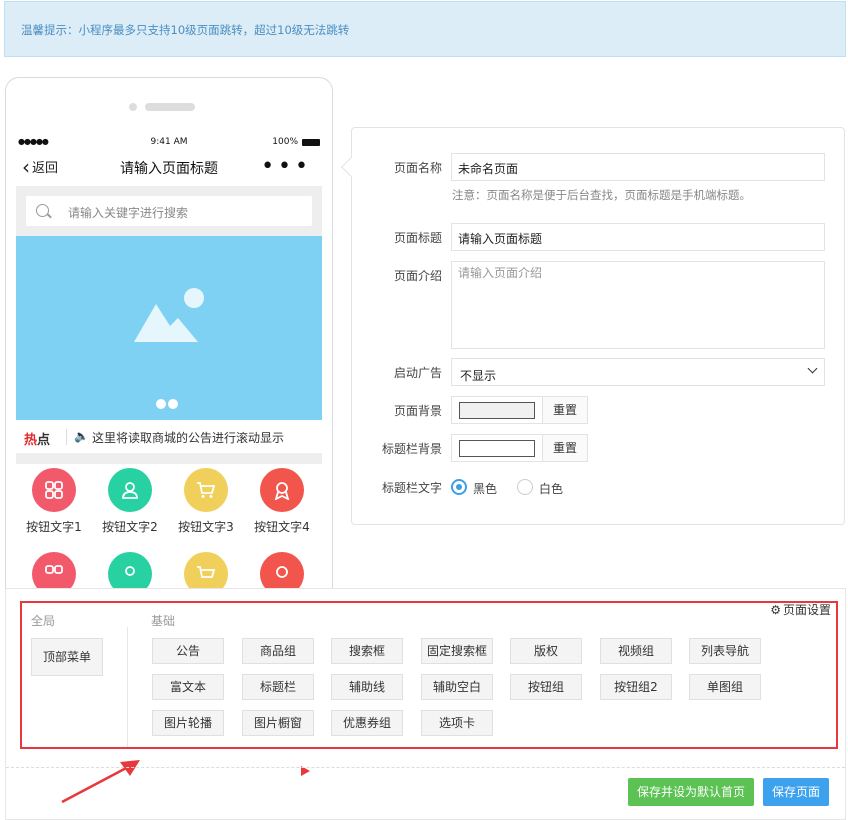  I want to click on category-divider, so click(127, 687).